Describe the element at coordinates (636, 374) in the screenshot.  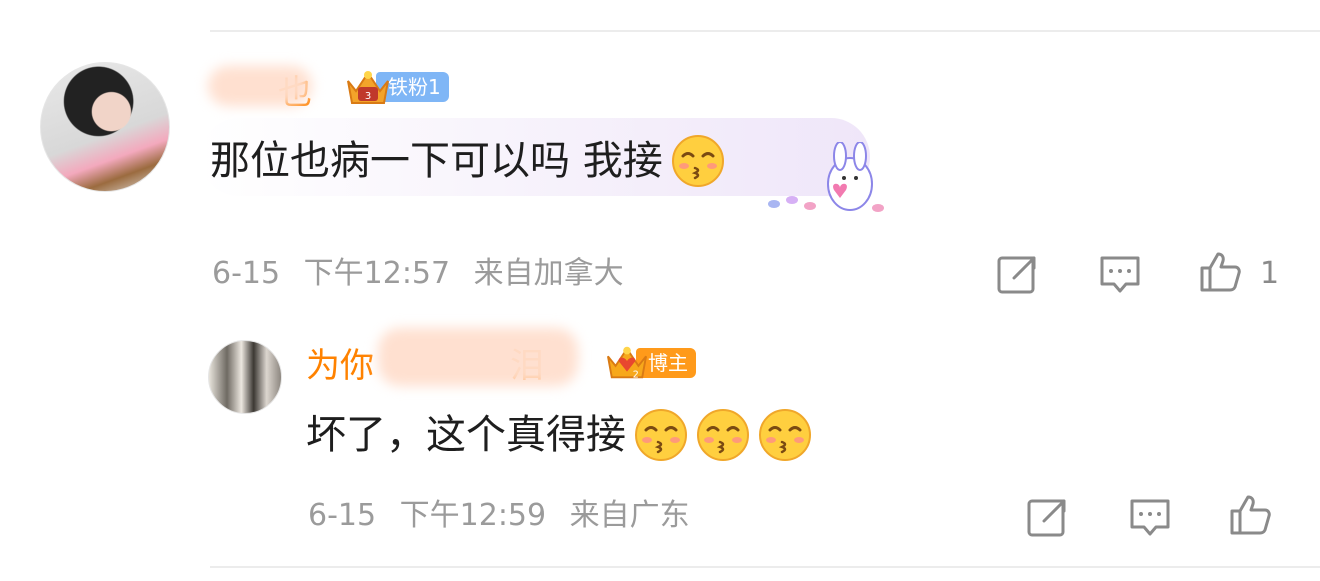
I see `svg-text: 2` at that location.